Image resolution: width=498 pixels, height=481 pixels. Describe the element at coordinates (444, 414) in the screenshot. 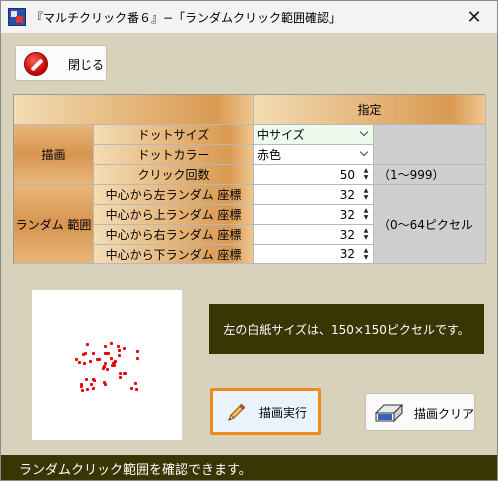

I see `clear-button-label: 描画クリア` at that location.